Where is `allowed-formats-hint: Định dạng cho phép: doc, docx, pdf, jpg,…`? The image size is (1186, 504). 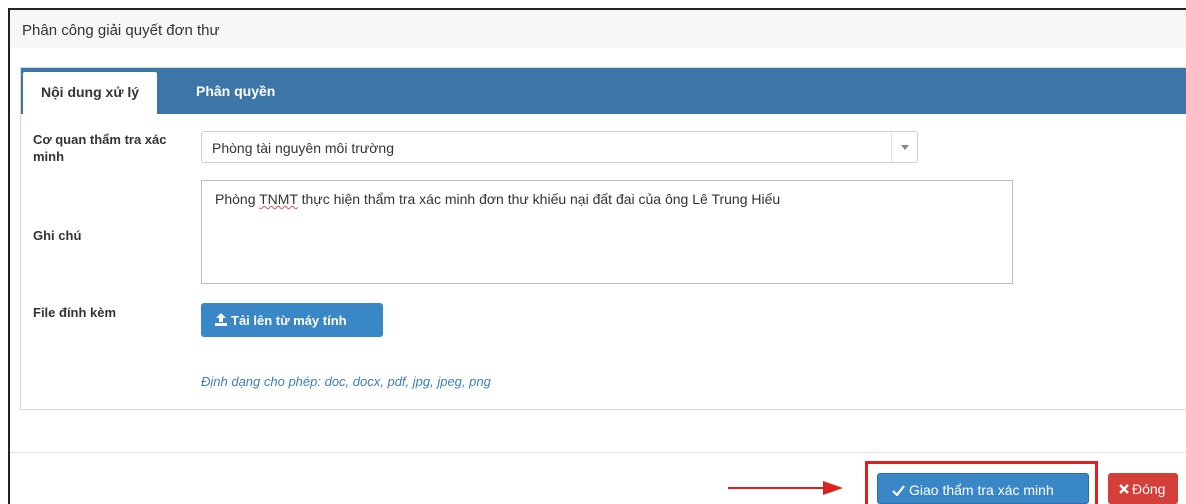
allowed-formats-hint: Định dạng cho phép: doc, docx, pdf, jpg,… is located at coordinates (346, 381).